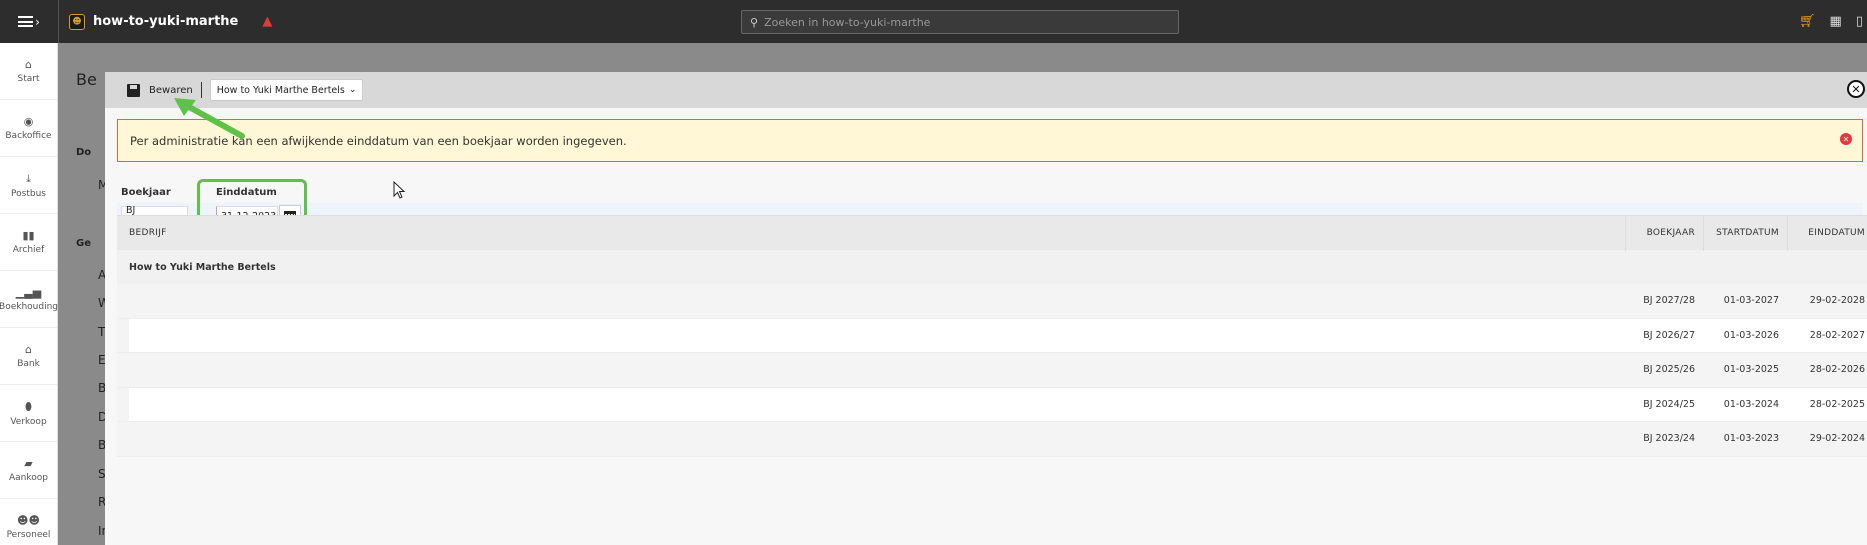 Image resolution: width=1867 pixels, height=545 pixels. I want to click on background-text: Do, so click(84, 152).